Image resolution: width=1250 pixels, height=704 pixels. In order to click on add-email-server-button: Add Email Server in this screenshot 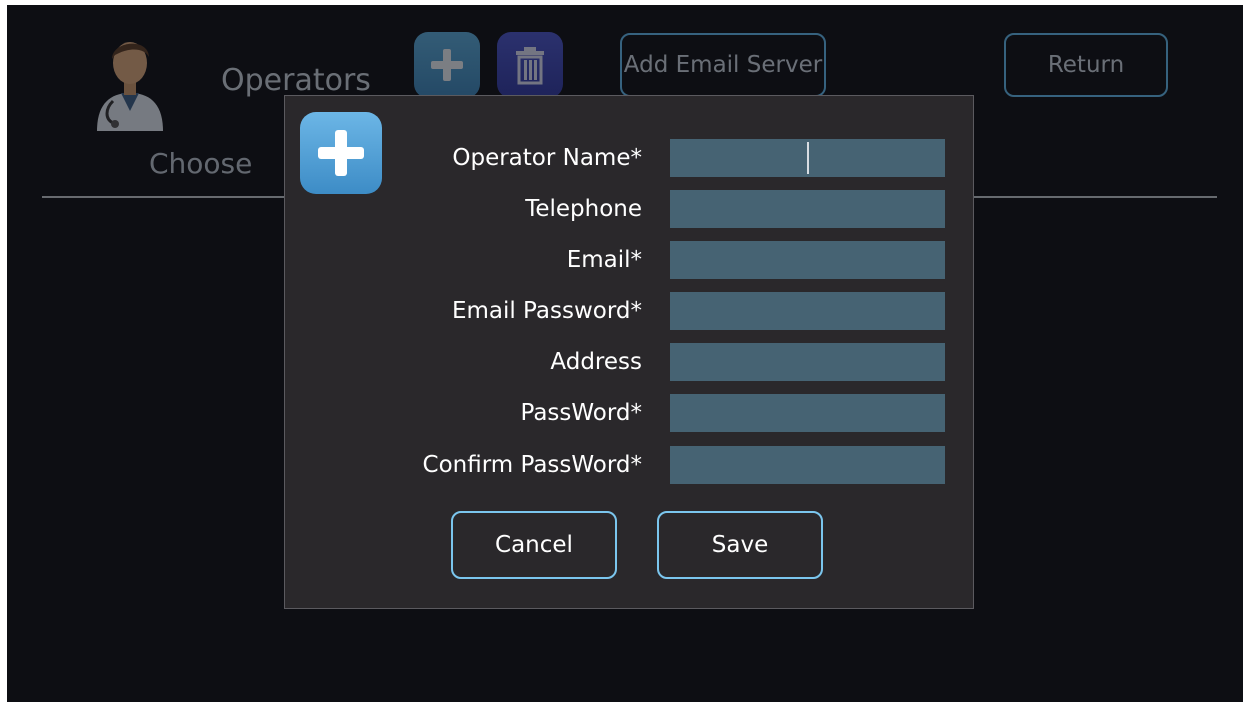, I will do `click(723, 65)`.